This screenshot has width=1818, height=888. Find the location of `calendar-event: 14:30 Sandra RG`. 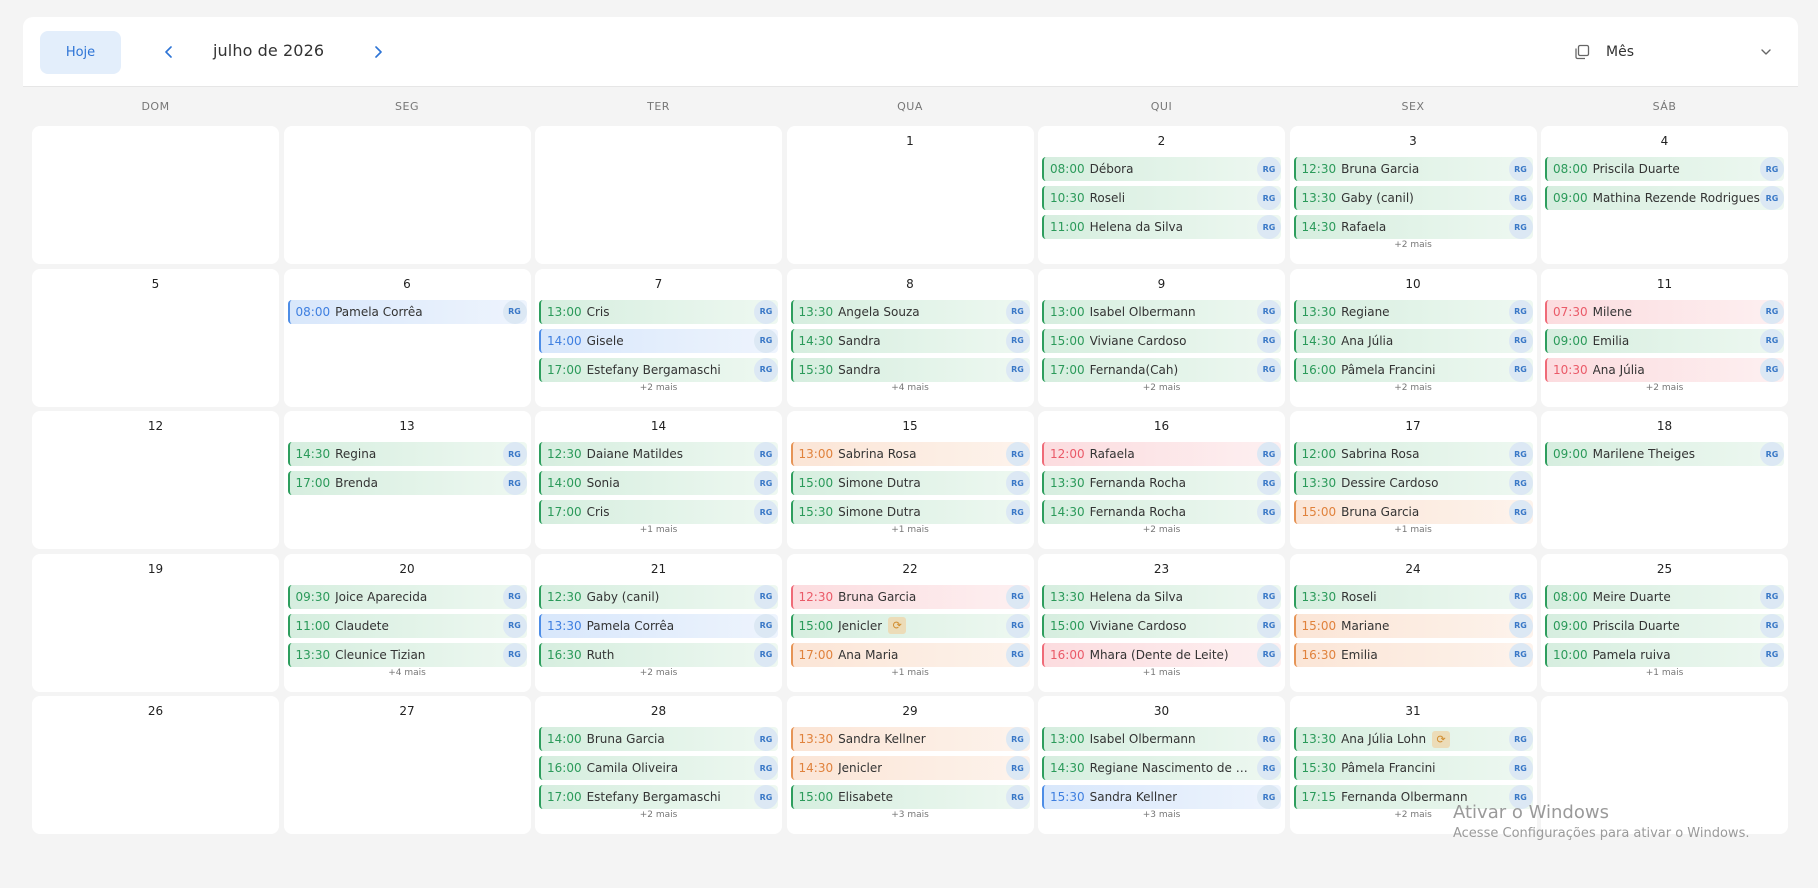

calendar-event: 14:30 Sandra RG is located at coordinates (910, 340).